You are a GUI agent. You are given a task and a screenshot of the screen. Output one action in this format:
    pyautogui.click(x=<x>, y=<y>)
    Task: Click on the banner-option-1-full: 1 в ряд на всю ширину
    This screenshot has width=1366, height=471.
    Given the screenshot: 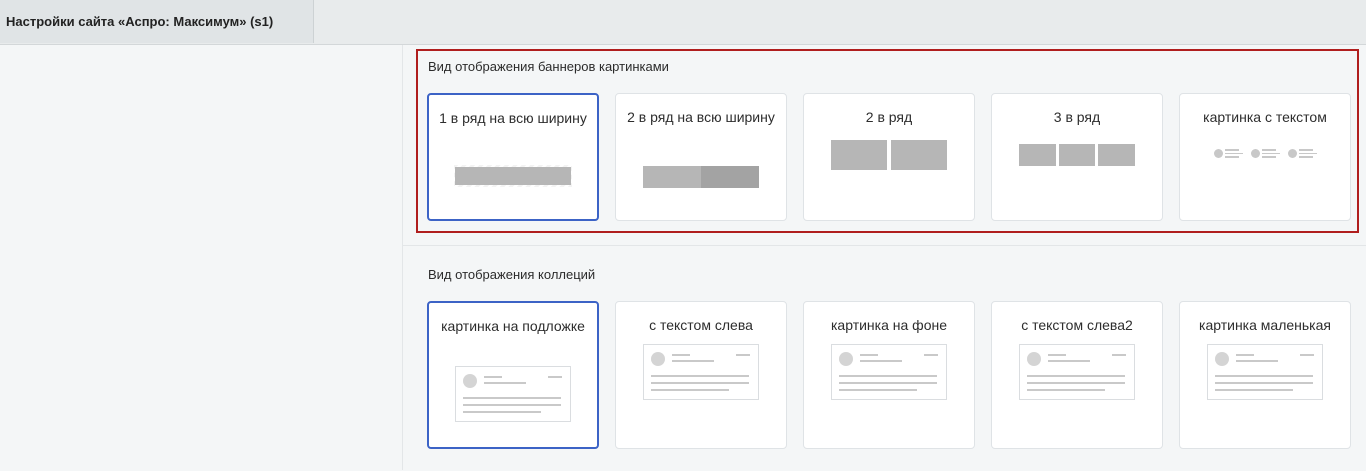 What is the action you would take?
    pyautogui.click(x=513, y=157)
    